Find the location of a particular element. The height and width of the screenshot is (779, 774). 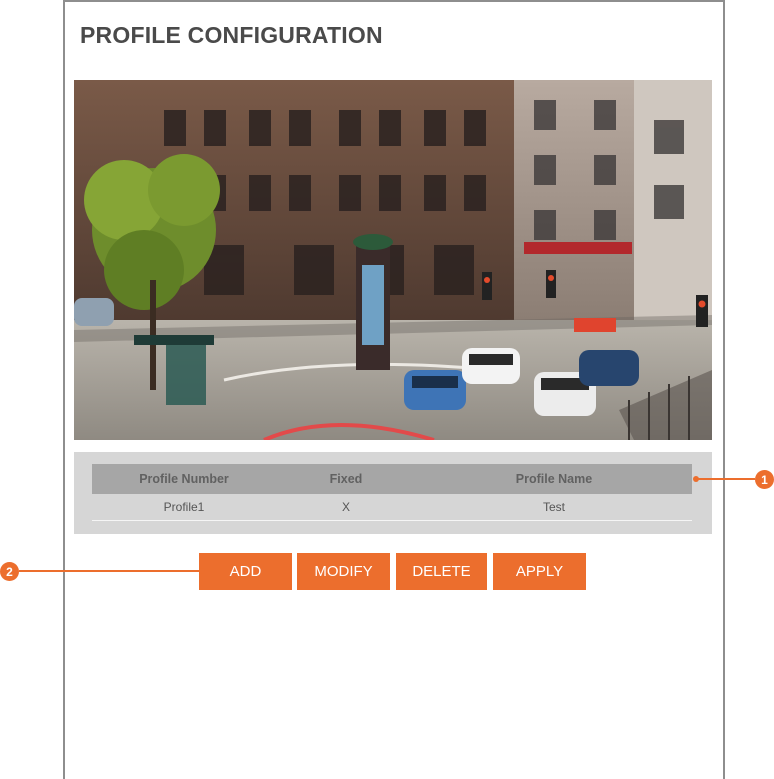

table-header: Profile Number Fixed Profile Name is located at coordinates (392, 479).